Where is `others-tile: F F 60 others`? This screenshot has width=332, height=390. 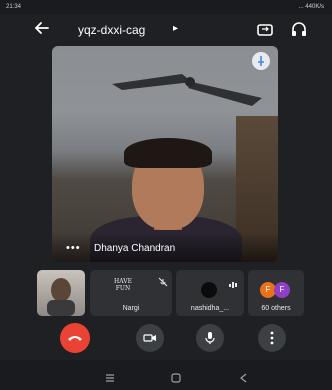
others-tile: F F 60 others is located at coordinates (276, 293).